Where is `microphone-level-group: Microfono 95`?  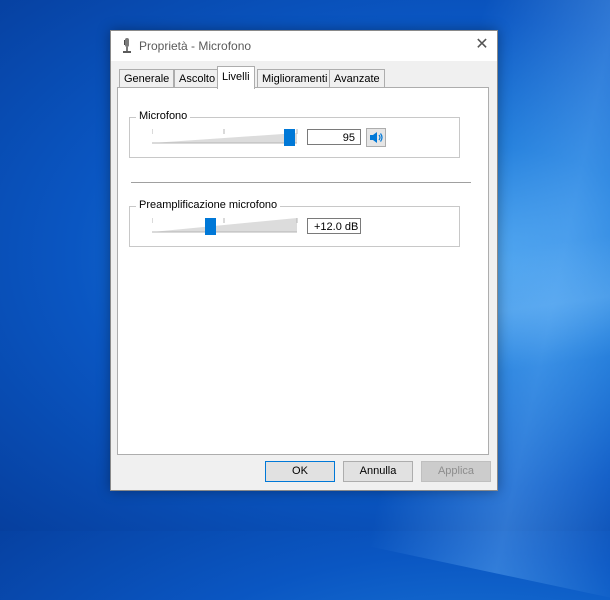 microphone-level-group: Microfono 95 is located at coordinates (294, 134).